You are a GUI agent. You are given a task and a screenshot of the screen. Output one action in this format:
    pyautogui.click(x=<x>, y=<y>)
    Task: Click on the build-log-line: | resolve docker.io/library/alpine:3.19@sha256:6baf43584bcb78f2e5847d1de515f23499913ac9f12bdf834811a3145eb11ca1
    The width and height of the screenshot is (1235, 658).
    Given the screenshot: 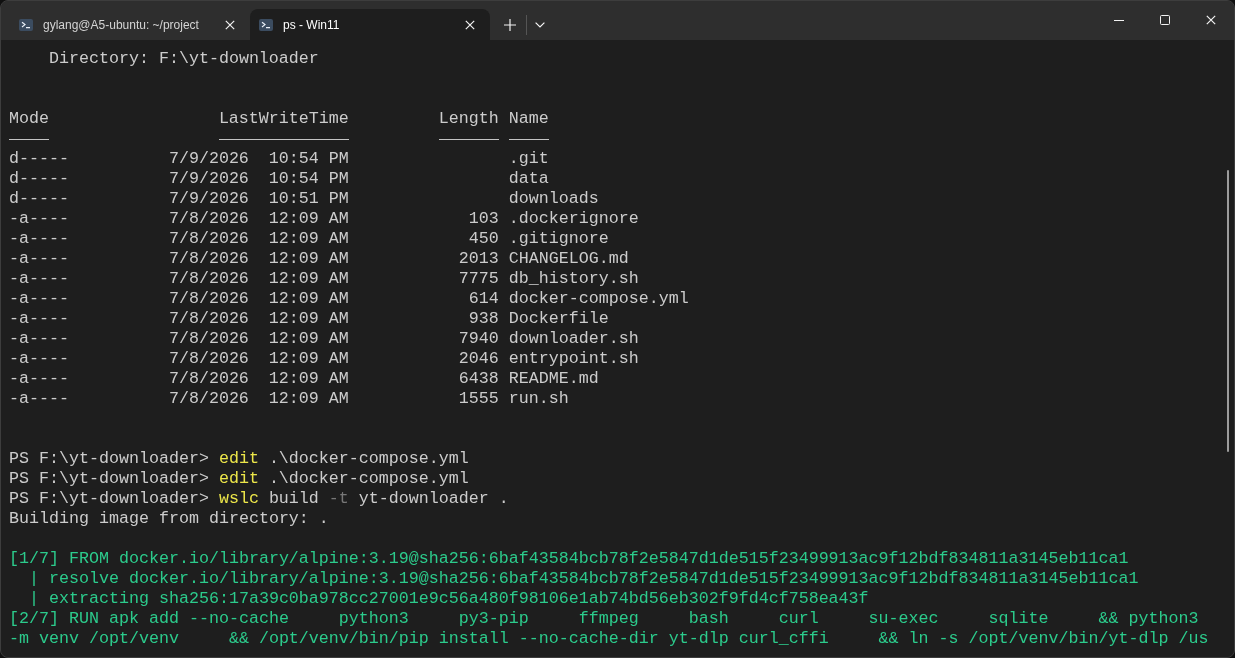 What is the action you would take?
    pyautogui.click(x=583, y=579)
    